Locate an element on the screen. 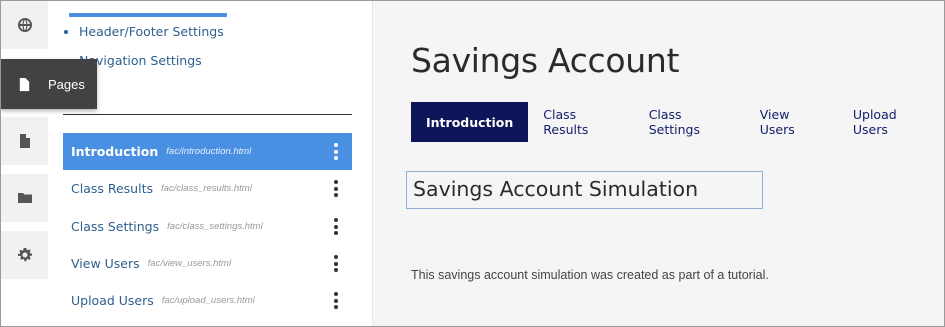 The image size is (945, 327). tab-class-results: Class Results is located at coordinates (580, 122).